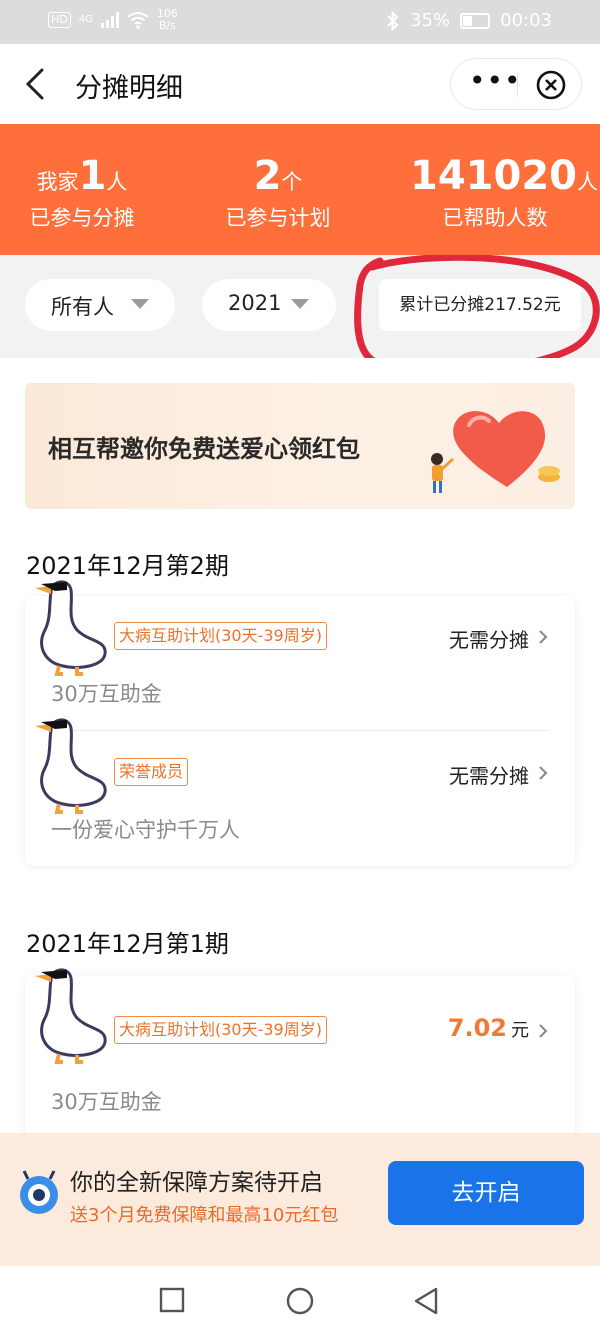  What do you see at coordinates (278, 192) in the screenshot?
I see `stat-plans: 2个 已参与计划` at bounding box center [278, 192].